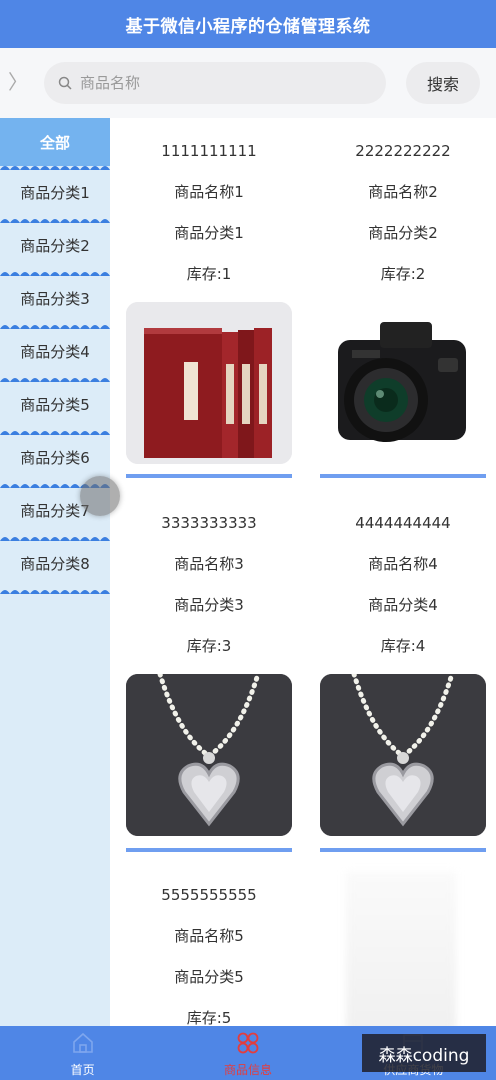 Image resolution: width=496 pixels, height=1080 pixels. Describe the element at coordinates (209, 522) in the screenshot. I see `product-code: 3333333333` at that location.